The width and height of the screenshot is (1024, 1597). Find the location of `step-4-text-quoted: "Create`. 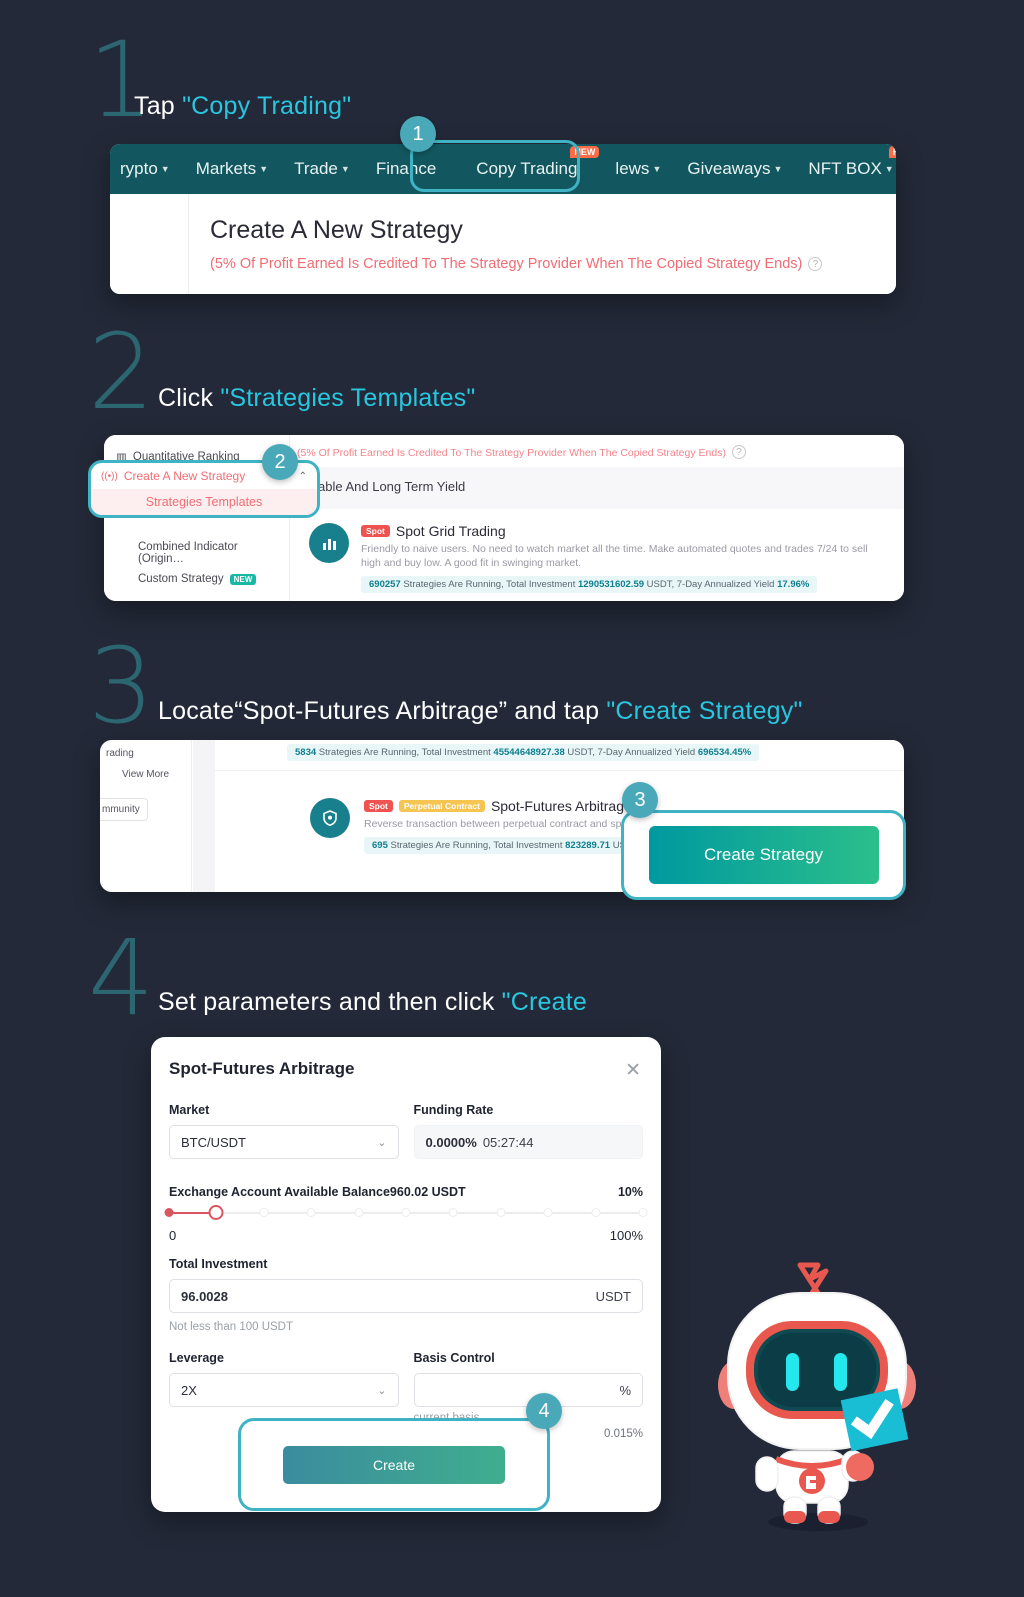

step-4-text-quoted: "Create is located at coordinates (544, 1002).